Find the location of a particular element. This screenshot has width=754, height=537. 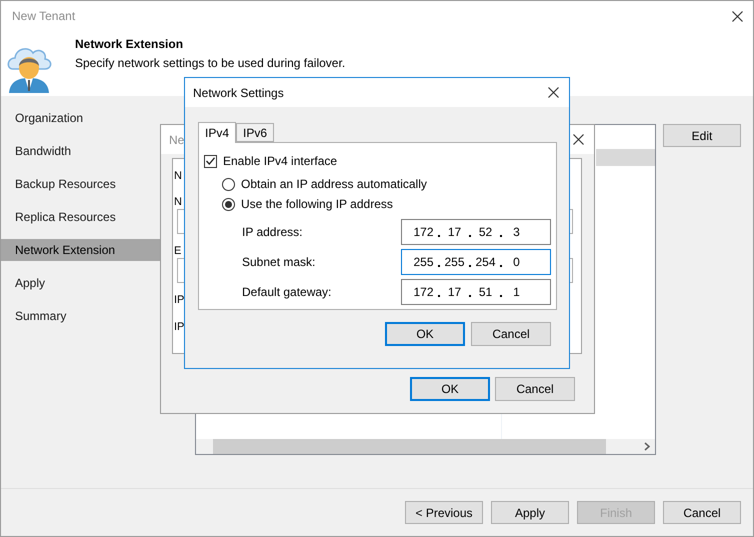

field-label: IP address: is located at coordinates (273, 232).